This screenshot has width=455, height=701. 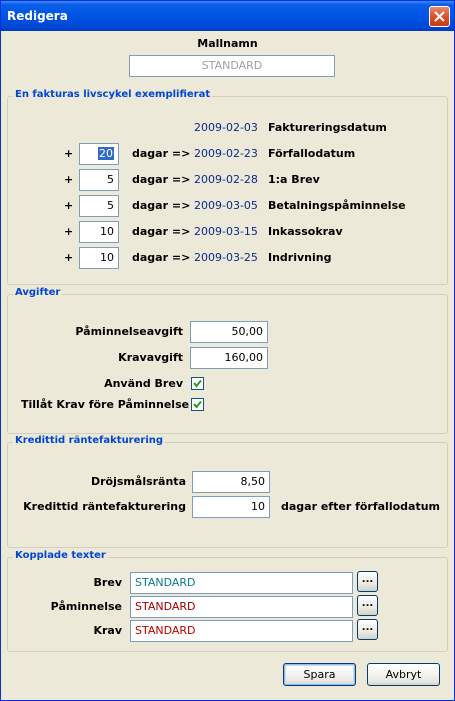 I want to click on title-bar: Redigera, so click(x=227, y=16).